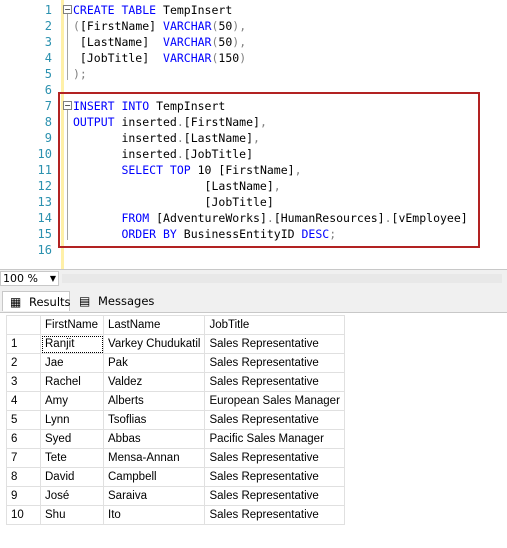 The width and height of the screenshot is (507, 548). What do you see at coordinates (72, 439) in the screenshot?
I see `firstname-cell: Syed` at bounding box center [72, 439].